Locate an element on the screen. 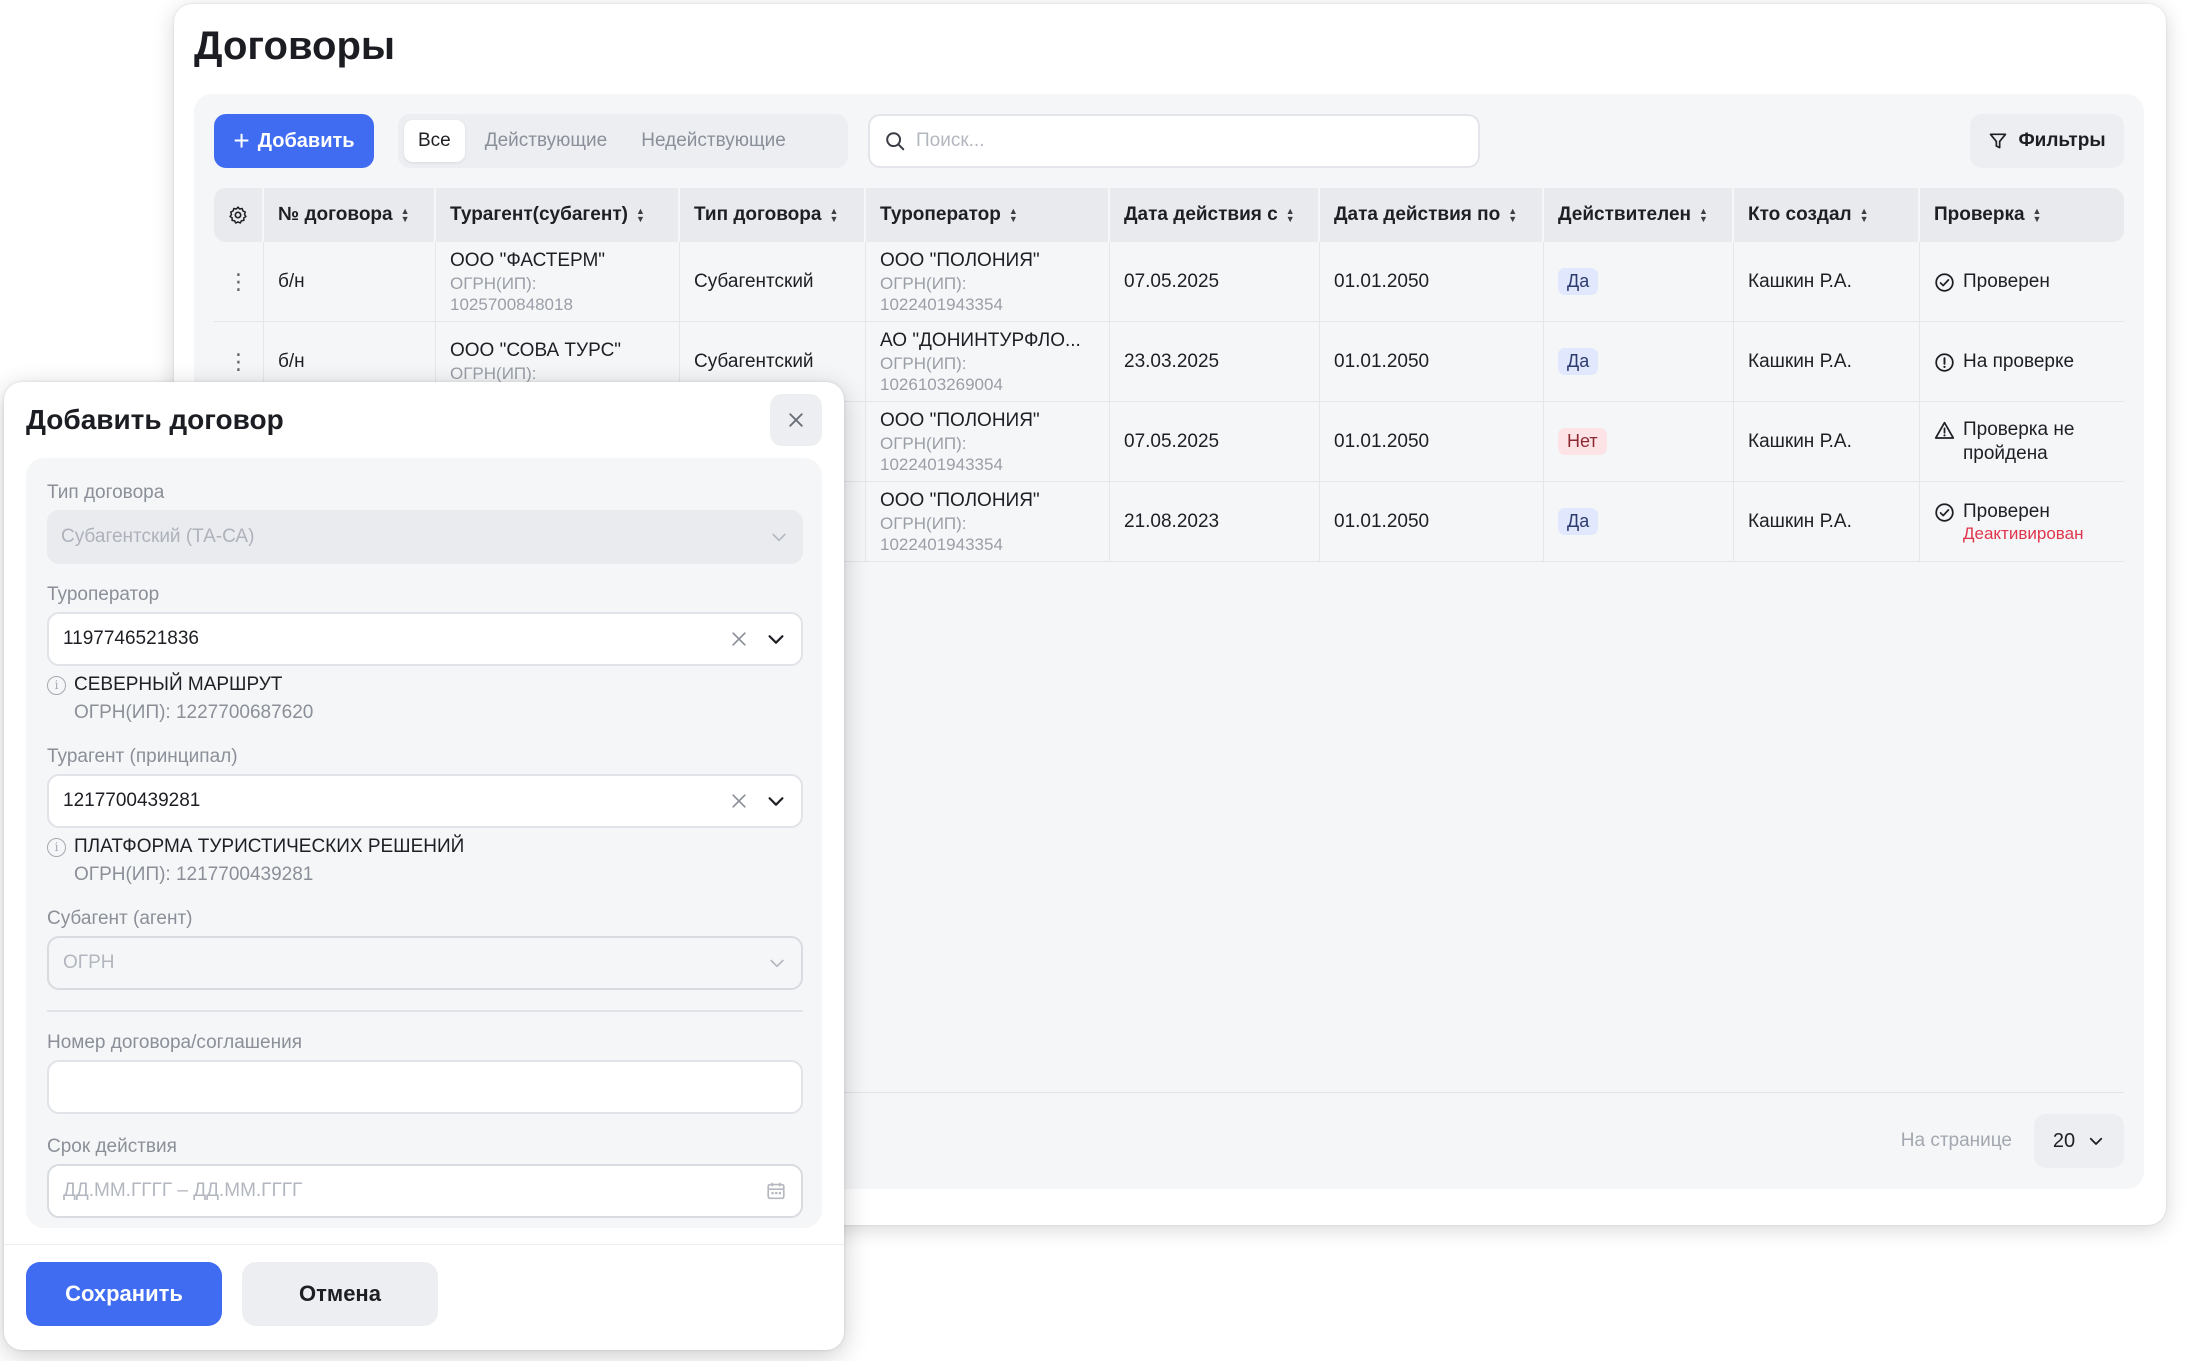 Image resolution: width=2190 pixels, height=1361 pixels. search-input is located at coordinates (1190, 141).